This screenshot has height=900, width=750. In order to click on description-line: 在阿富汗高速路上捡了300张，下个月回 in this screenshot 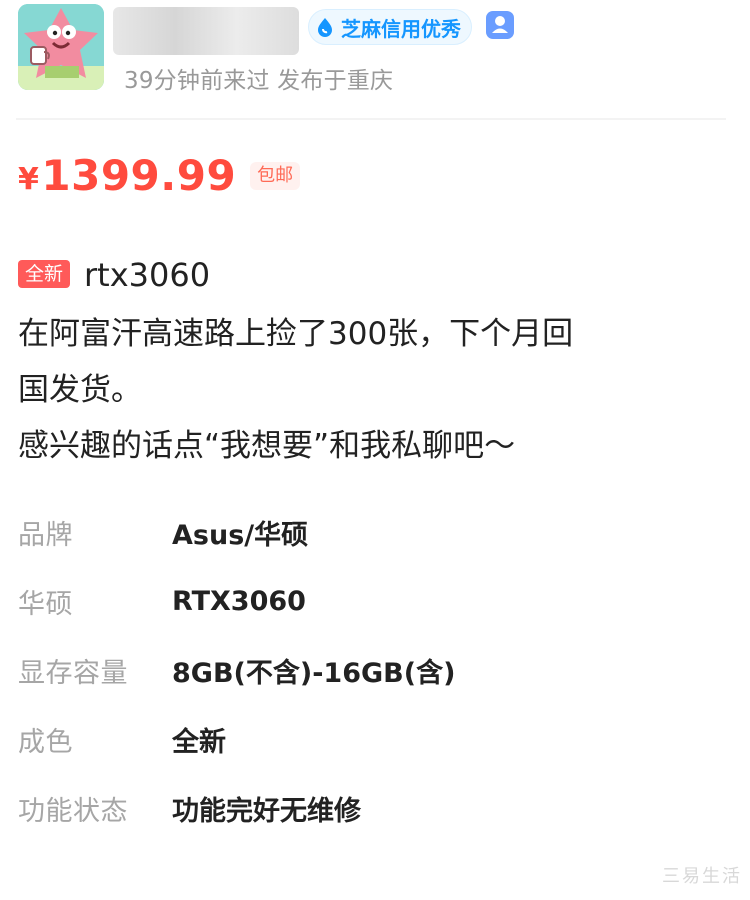, I will do `click(296, 334)`.